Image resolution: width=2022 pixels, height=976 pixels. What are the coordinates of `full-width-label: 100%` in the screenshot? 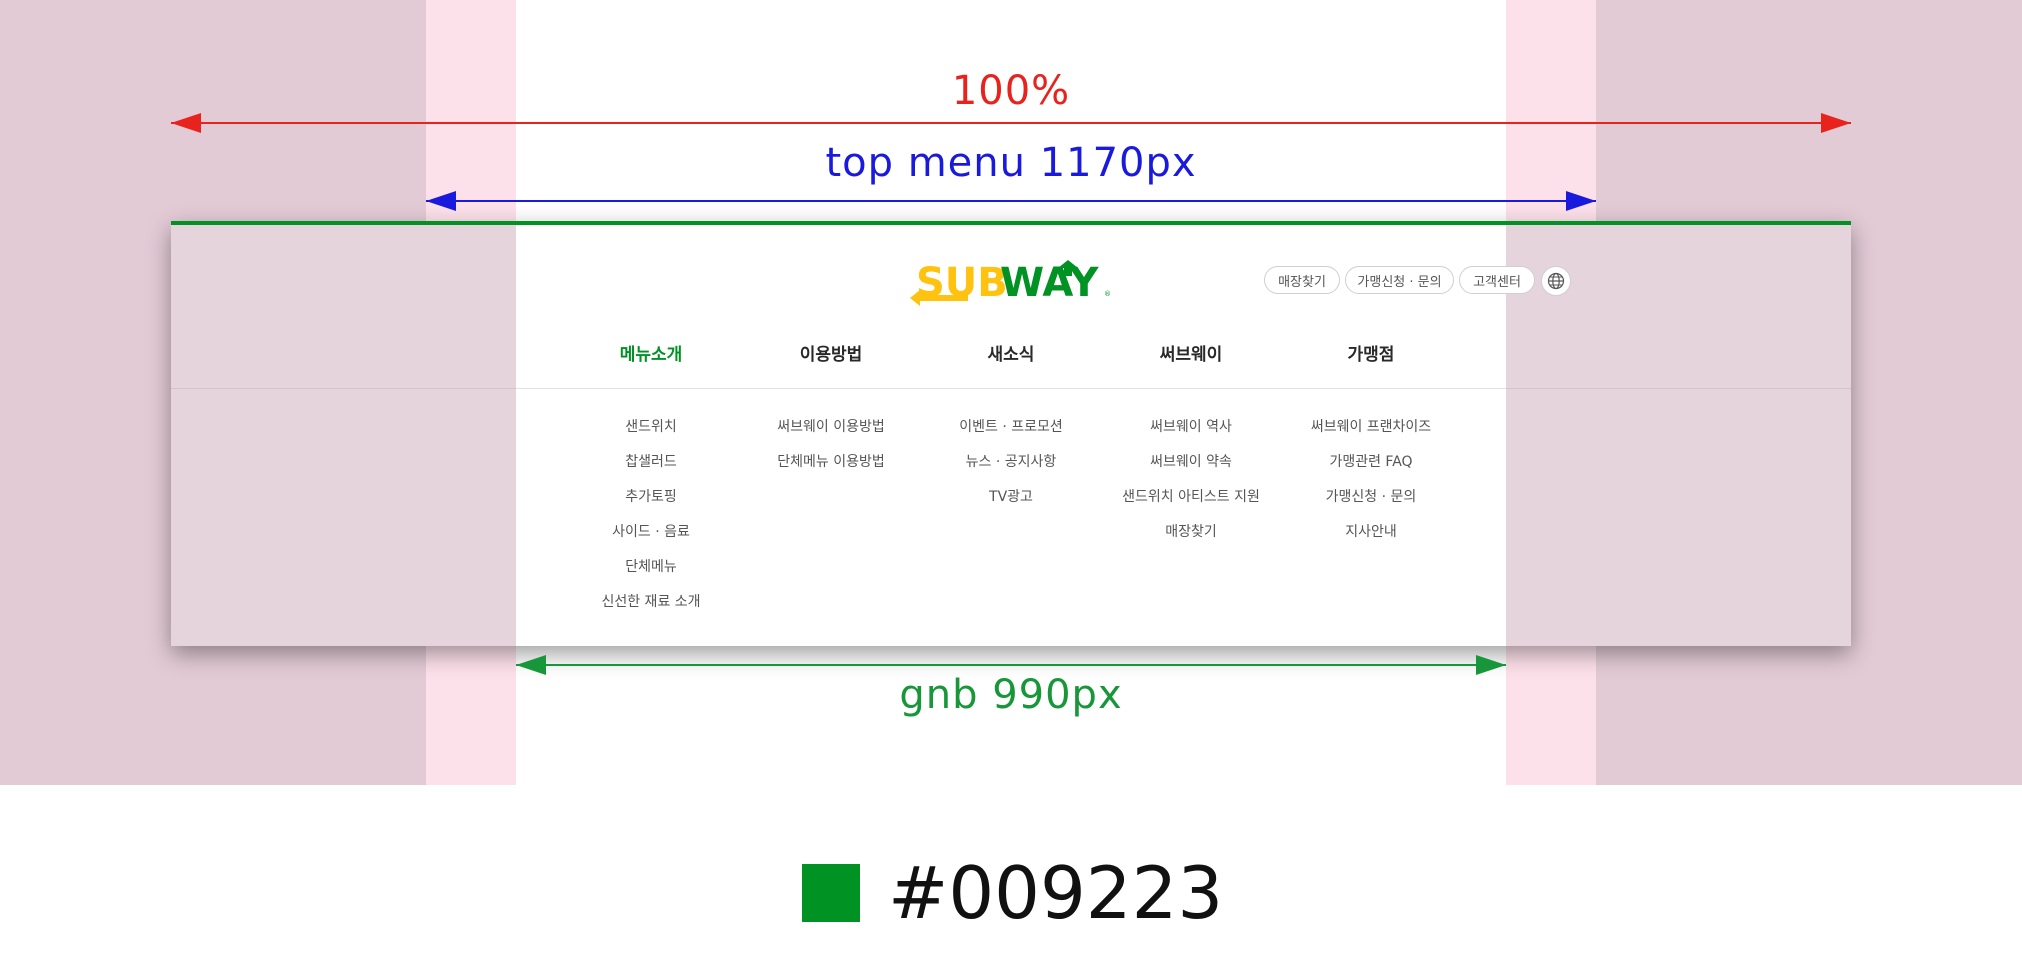 It's located at (1011, 91).